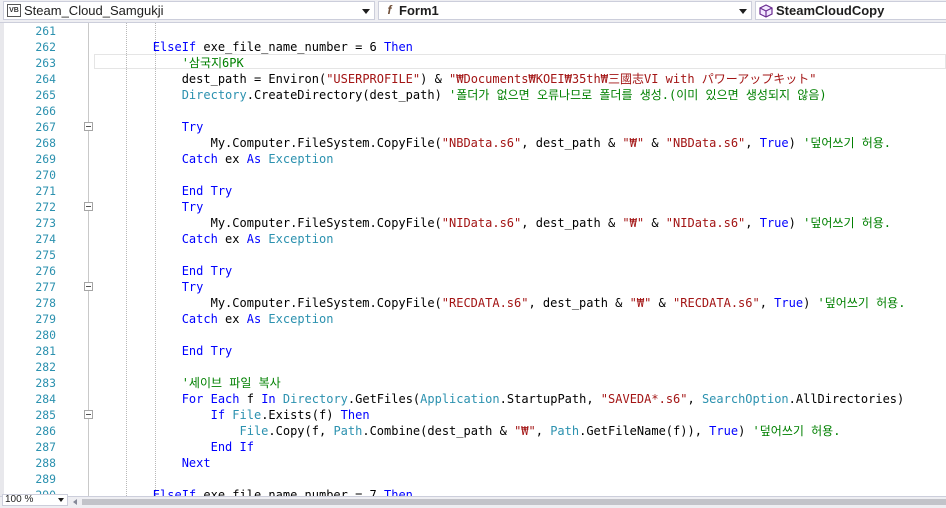  What do you see at coordinates (169, 63) in the screenshot?
I see `code-text: '삼국지6PK` at bounding box center [169, 63].